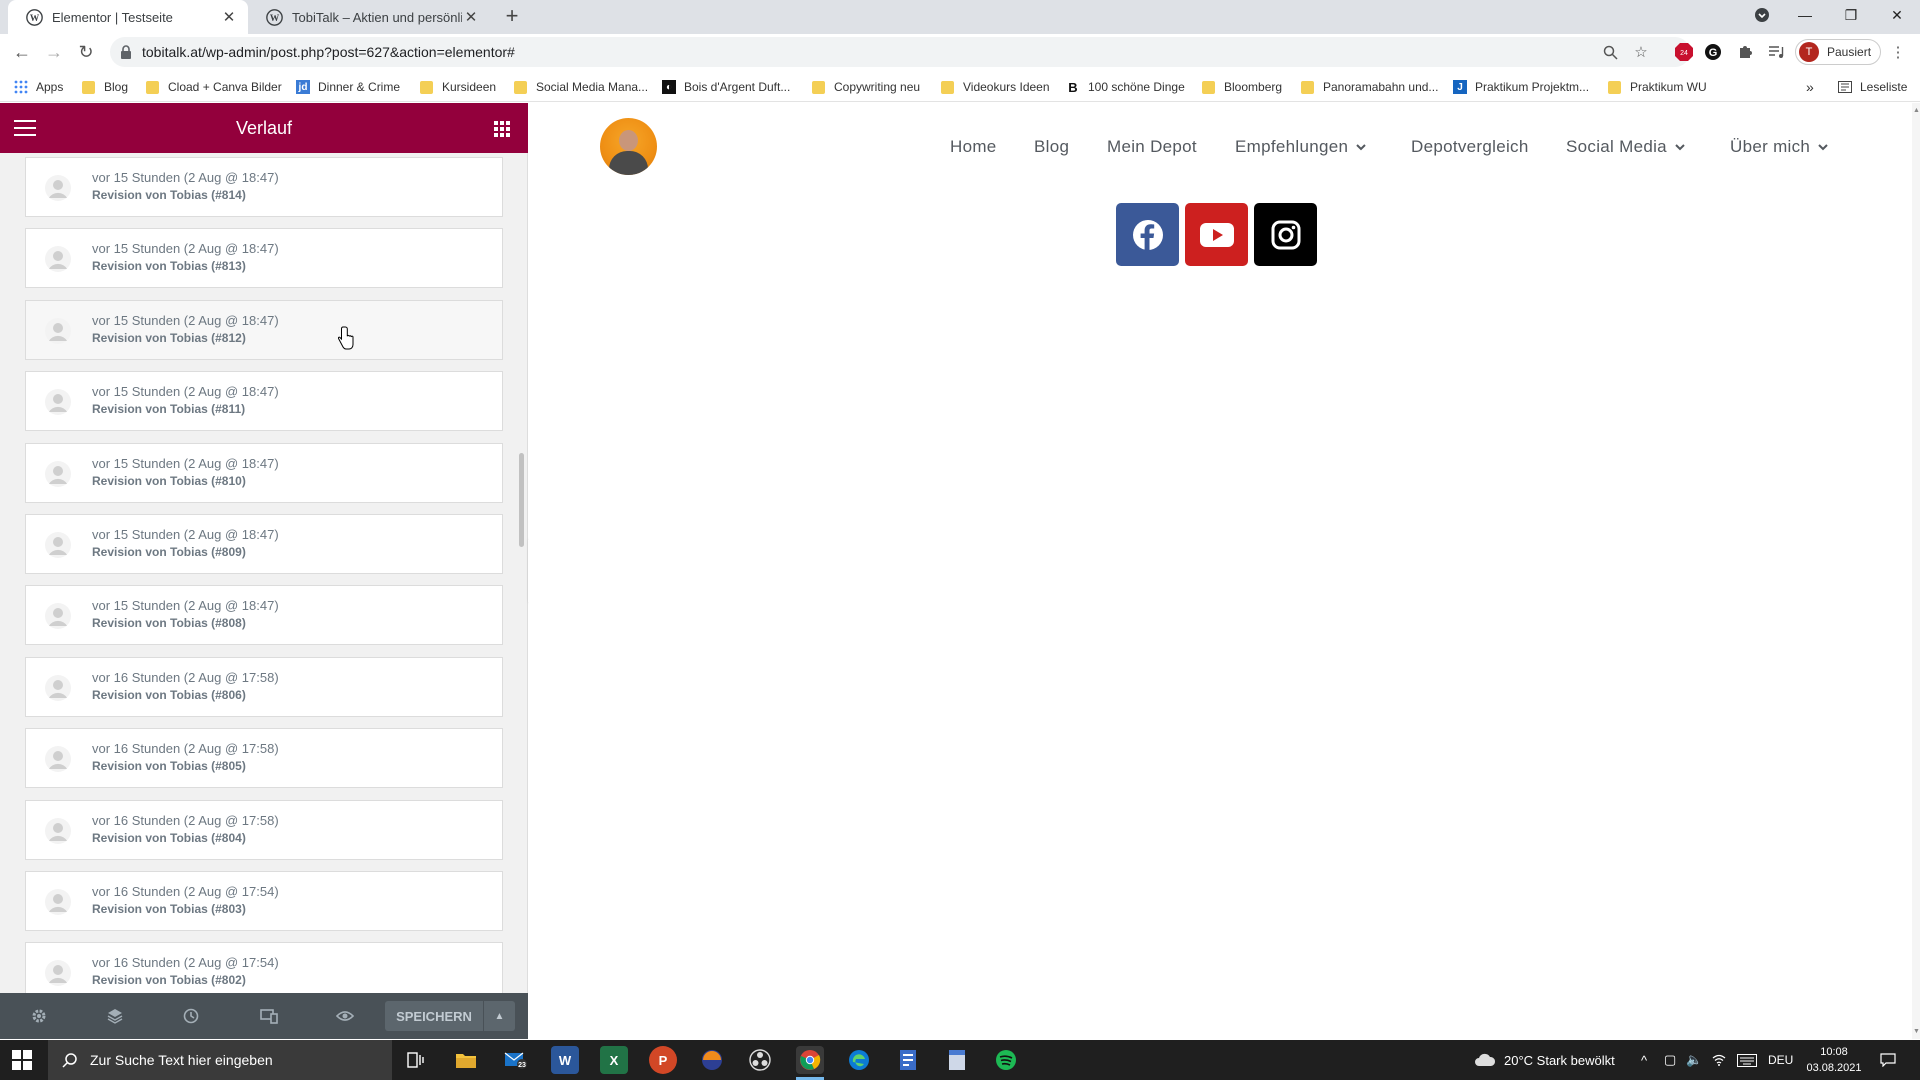  I want to click on bookmark-praktikum-wu: Praktikum WU, so click(1657, 87).